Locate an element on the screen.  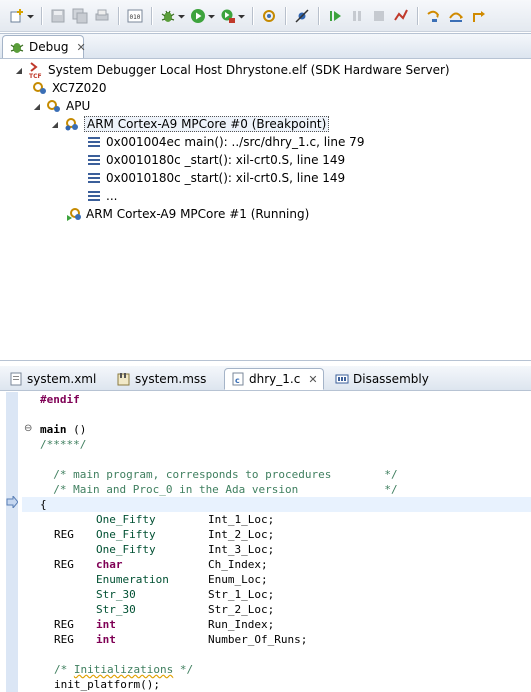
tree-item-label: APU is located at coordinates (78, 106).